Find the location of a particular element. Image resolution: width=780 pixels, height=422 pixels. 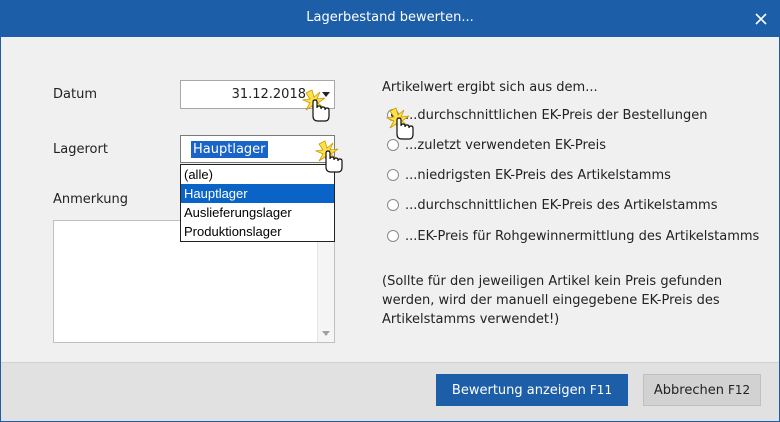

radio-option-zuletzt-verwendet: ...zuletzt verwendeten EK-Preis is located at coordinates (496, 145).